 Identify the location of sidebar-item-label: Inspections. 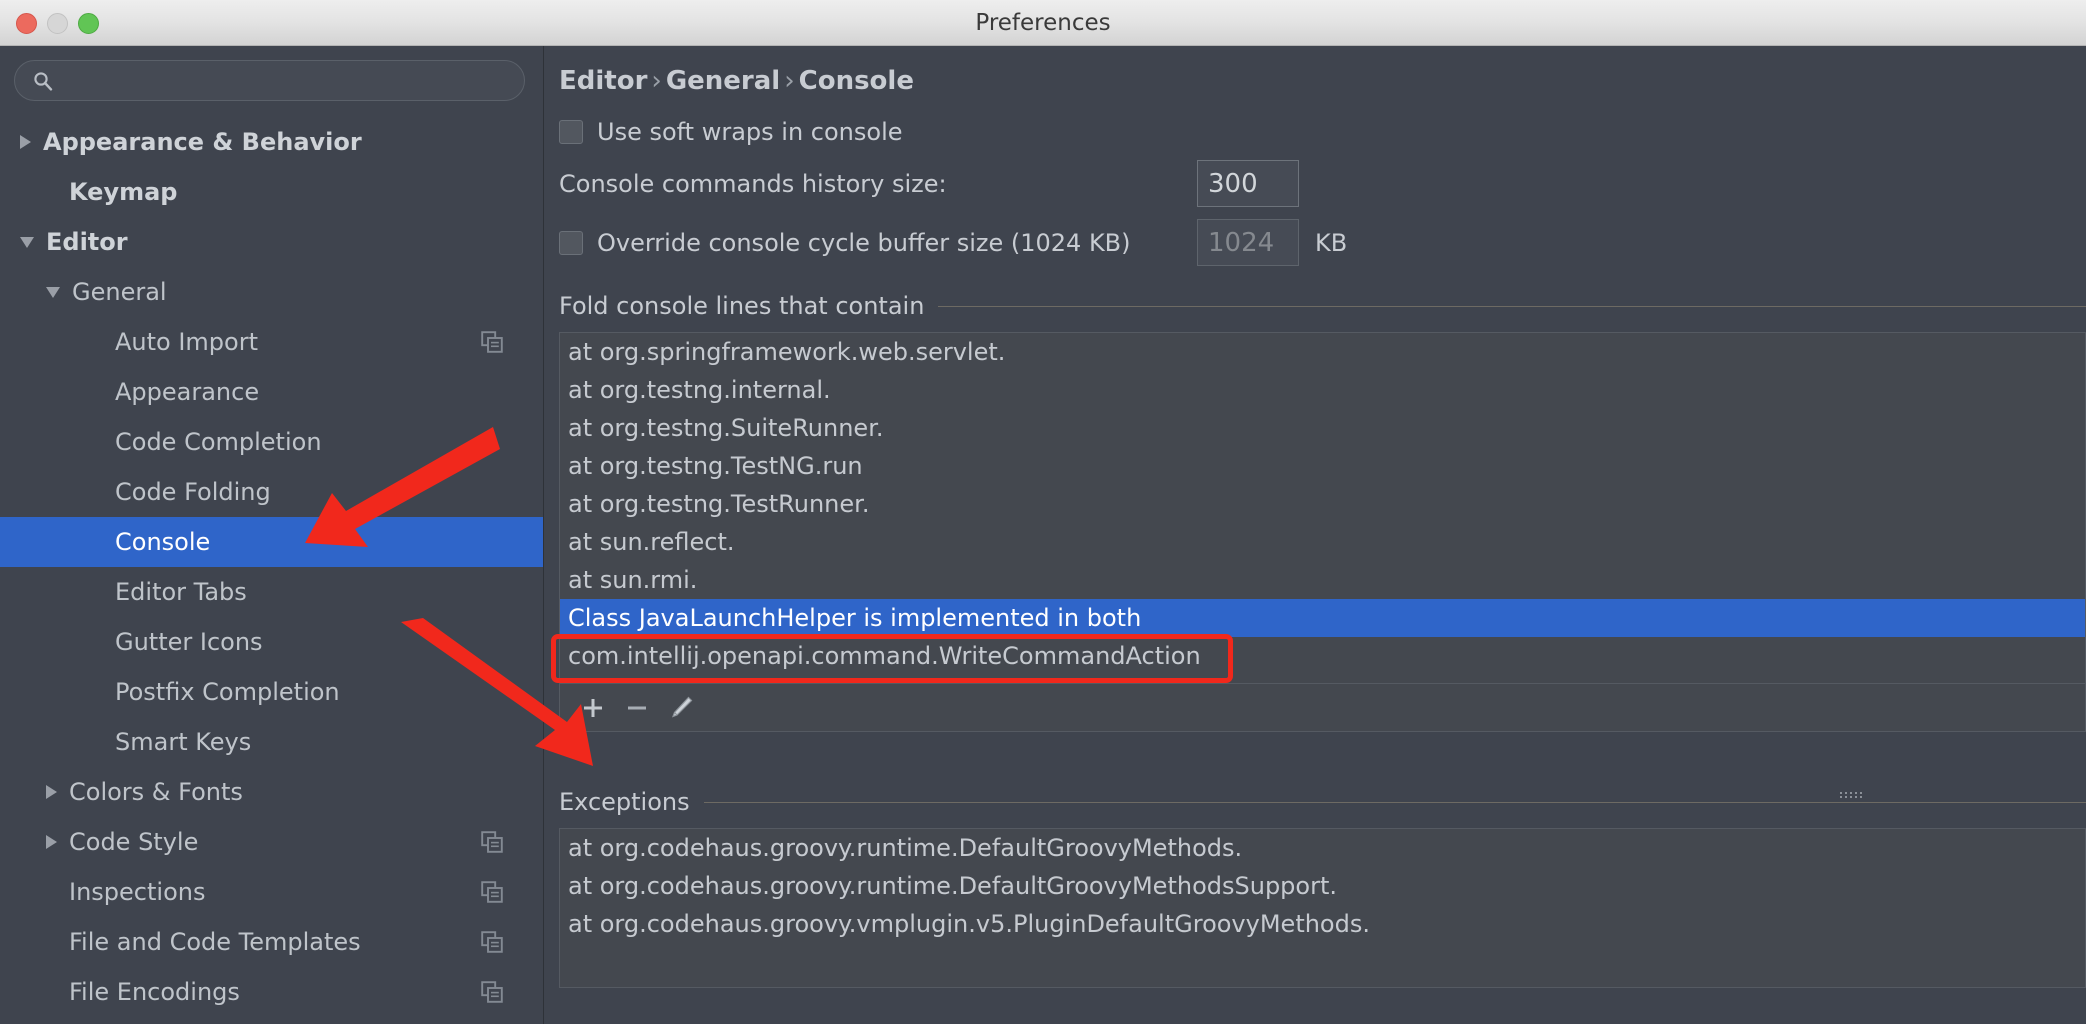
(137, 892).